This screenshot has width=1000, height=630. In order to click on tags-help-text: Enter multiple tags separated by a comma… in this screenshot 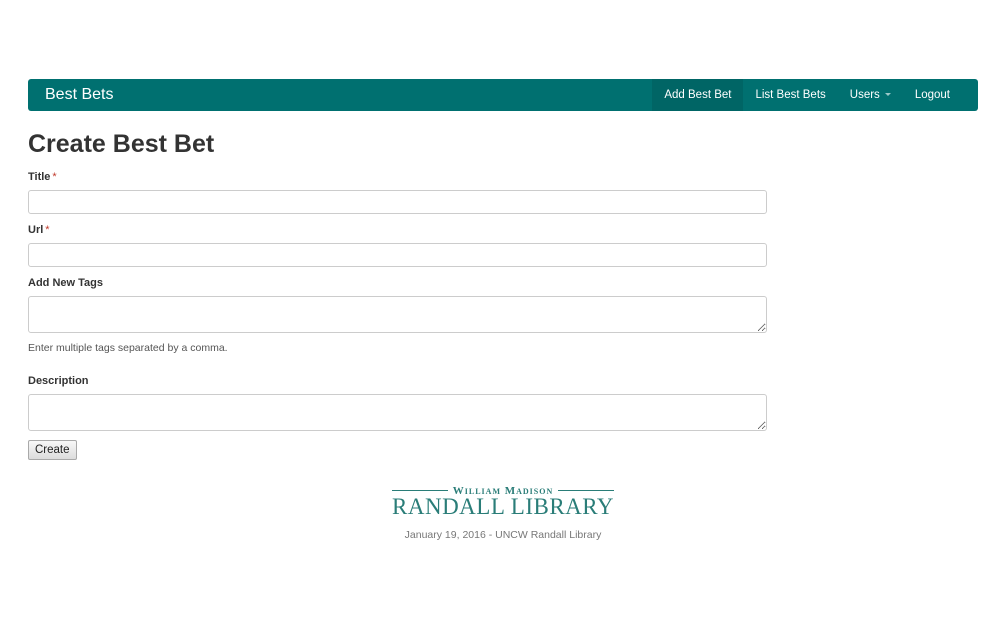, I will do `click(128, 348)`.